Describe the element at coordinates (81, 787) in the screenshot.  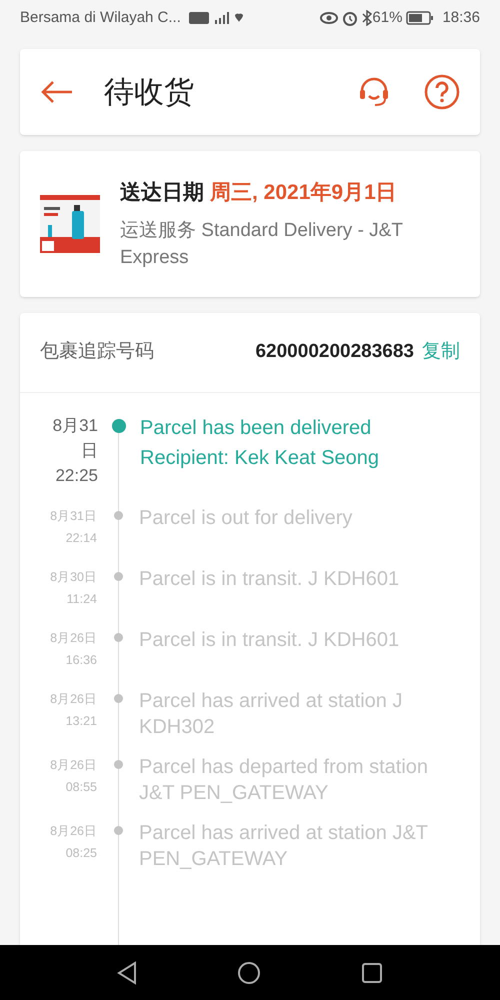
I see `event-time: 08:55` at that location.